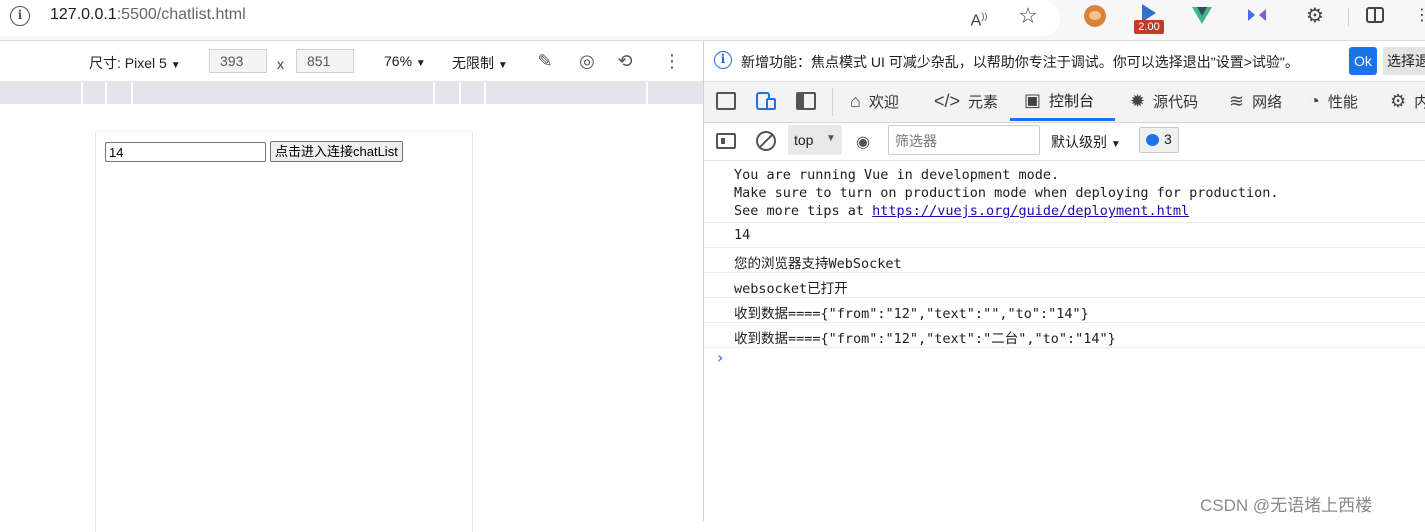 The height and width of the screenshot is (532, 1425). Describe the element at coordinates (897, 175) in the screenshot. I see `console-text: You are running Vue in development mode.` at that location.